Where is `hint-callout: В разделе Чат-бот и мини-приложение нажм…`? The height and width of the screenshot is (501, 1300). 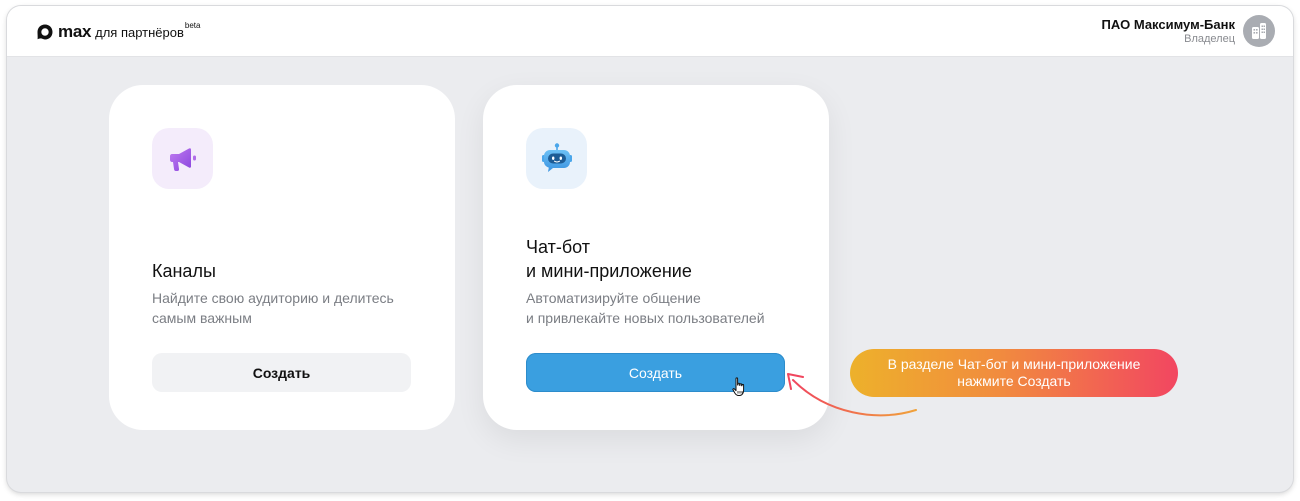
hint-callout: В разделе Чат-бот и мини-приложение нажм… is located at coordinates (1014, 373).